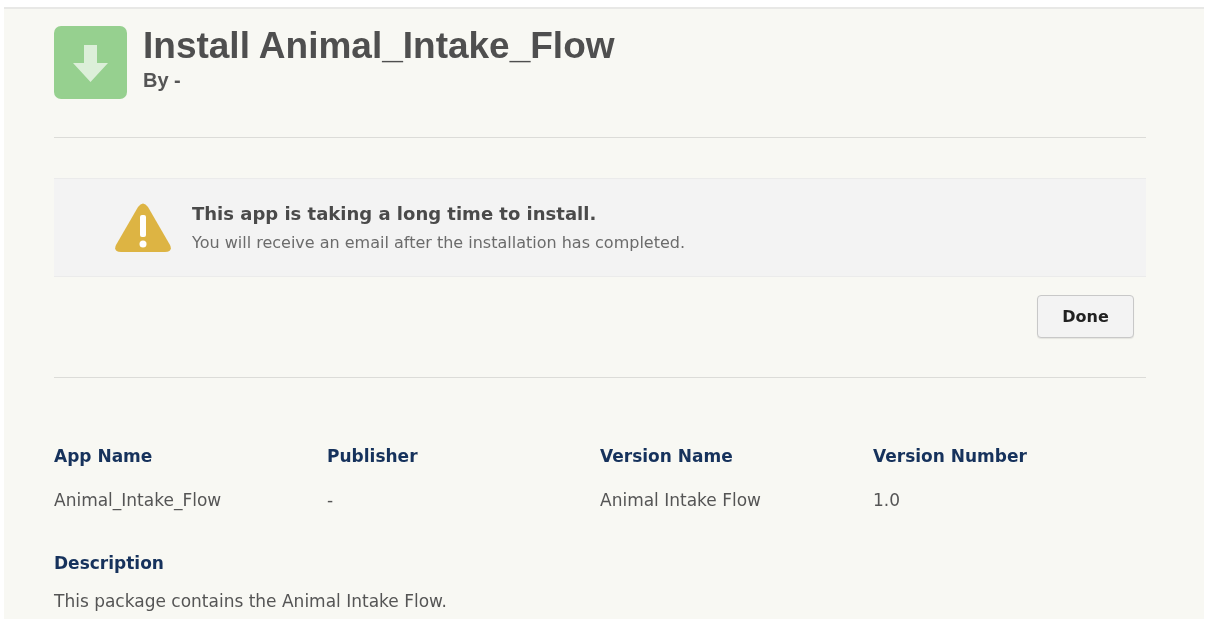 The image size is (1205, 619). Describe the element at coordinates (104, 456) in the screenshot. I see `field-label: App Name` at that location.